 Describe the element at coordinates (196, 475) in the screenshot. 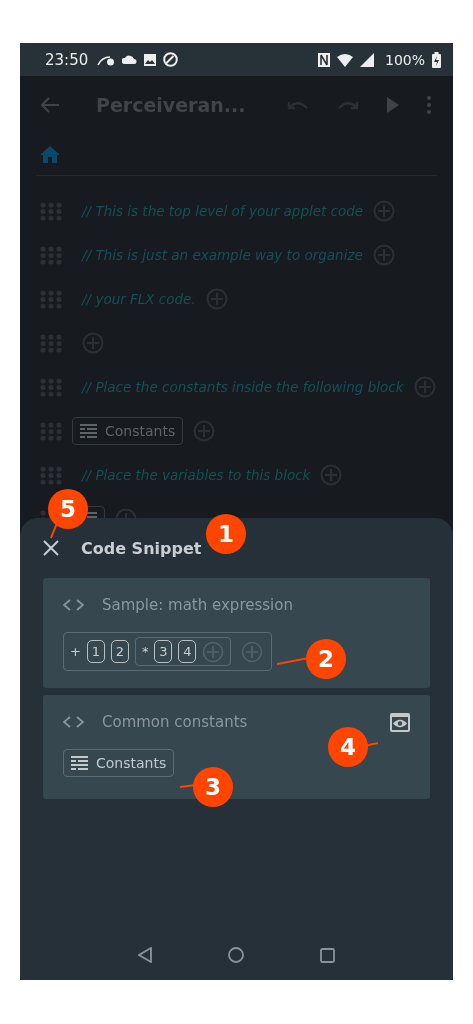

I see `code-comment: // Place the variables to this block` at that location.